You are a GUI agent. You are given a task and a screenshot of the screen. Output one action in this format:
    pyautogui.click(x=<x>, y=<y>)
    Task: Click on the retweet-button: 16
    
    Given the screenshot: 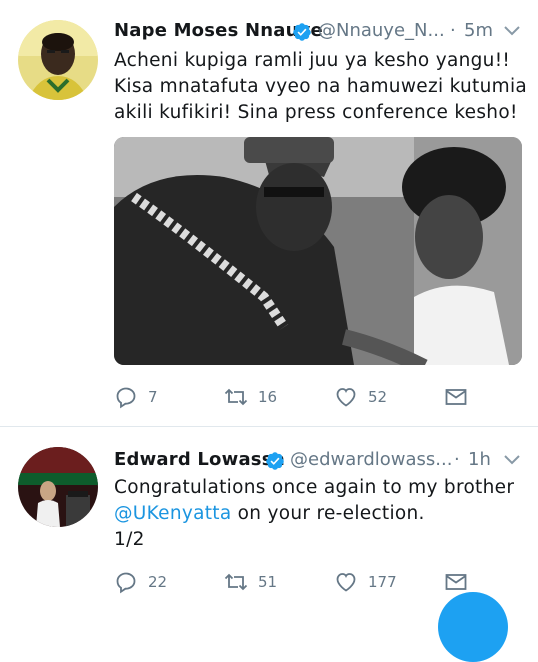 What is the action you would take?
    pyautogui.click(x=250, y=397)
    